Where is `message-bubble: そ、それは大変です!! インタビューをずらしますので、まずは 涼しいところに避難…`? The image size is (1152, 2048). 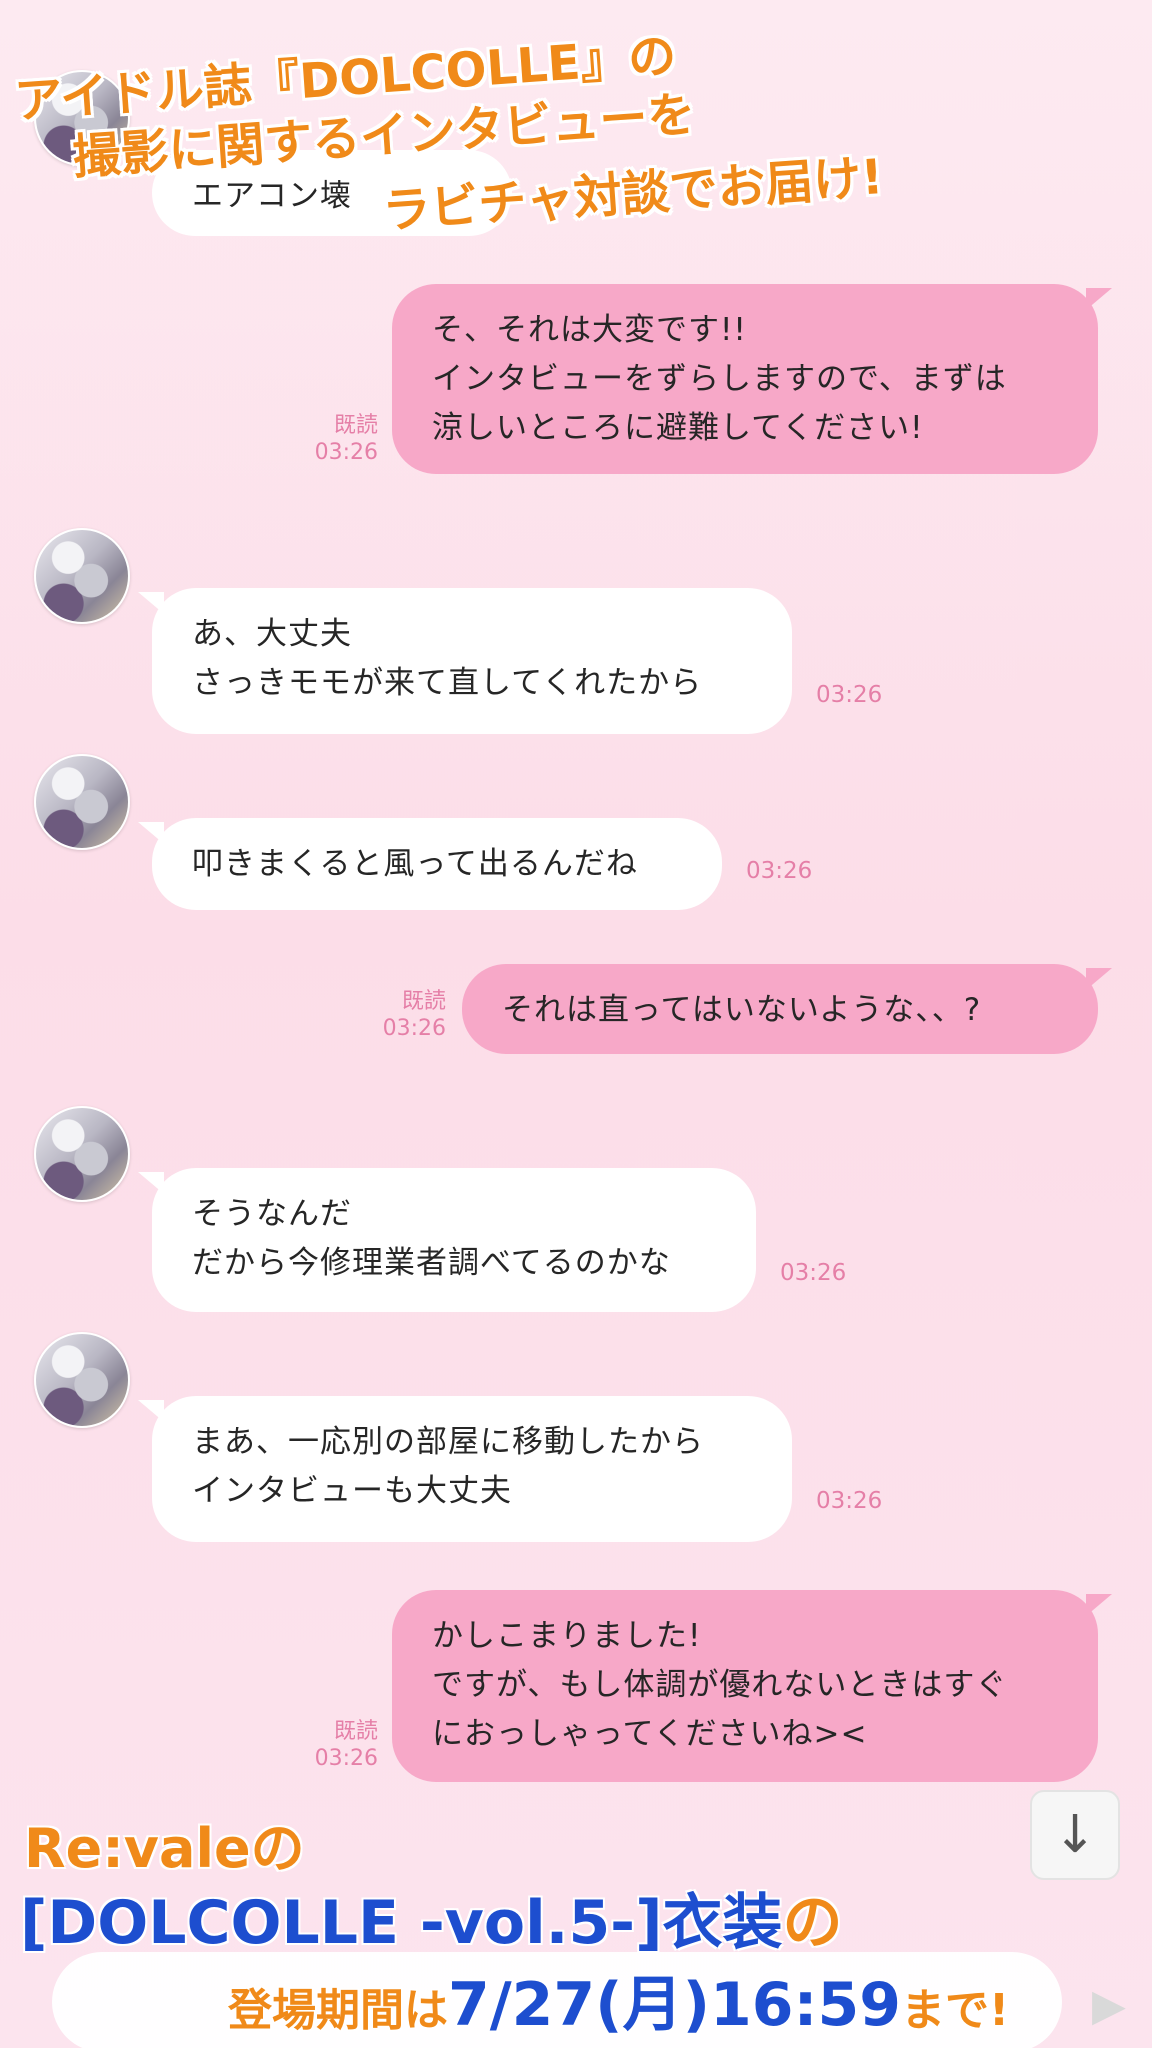
message-bubble: そ、それは大変です!! インタビューをずらしますので、まずは 涼しいところに避難… is located at coordinates (752, 379).